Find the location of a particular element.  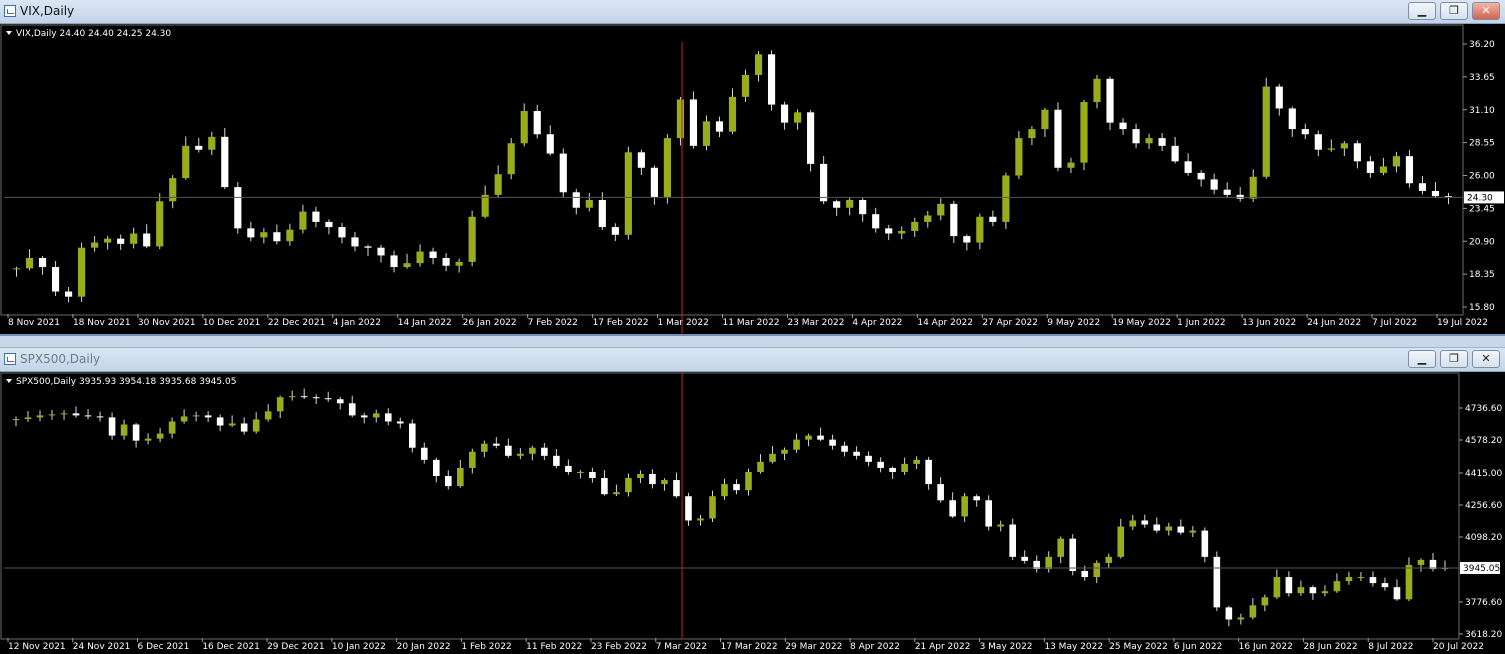

x-tick-label: 10 Jan 2022 is located at coordinates (359, 647).